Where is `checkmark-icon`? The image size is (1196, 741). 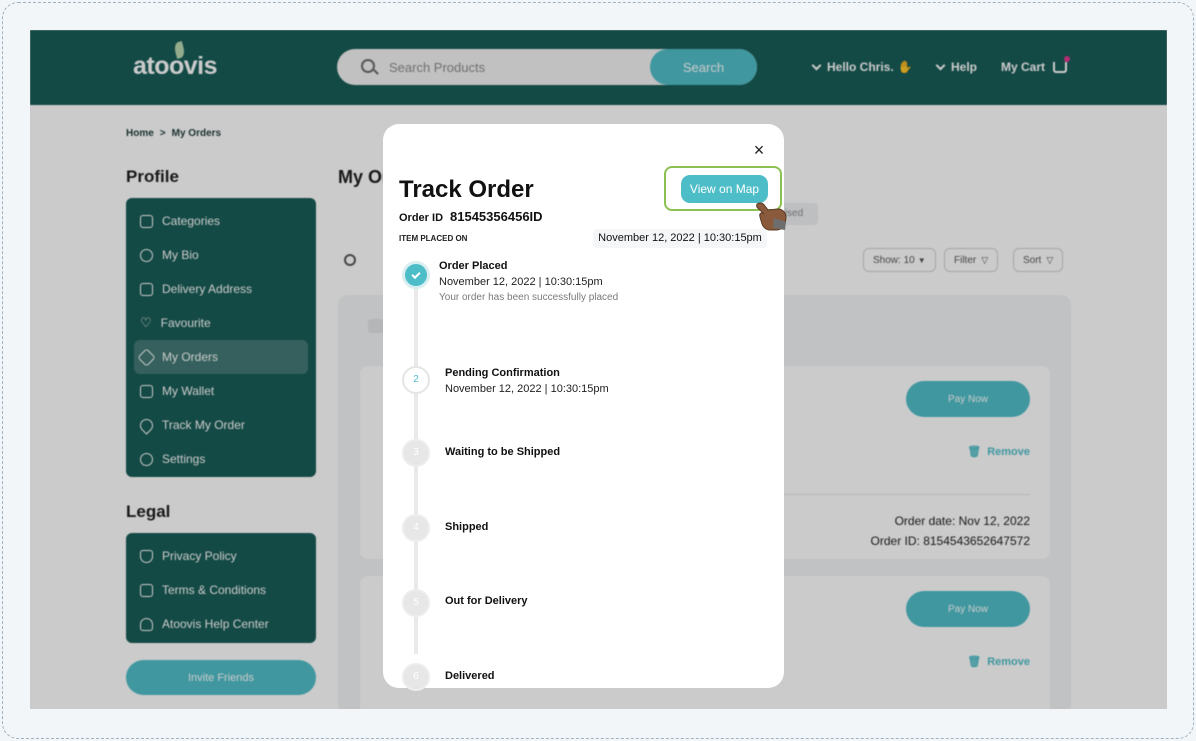
checkmark-icon is located at coordinates (416, 274).